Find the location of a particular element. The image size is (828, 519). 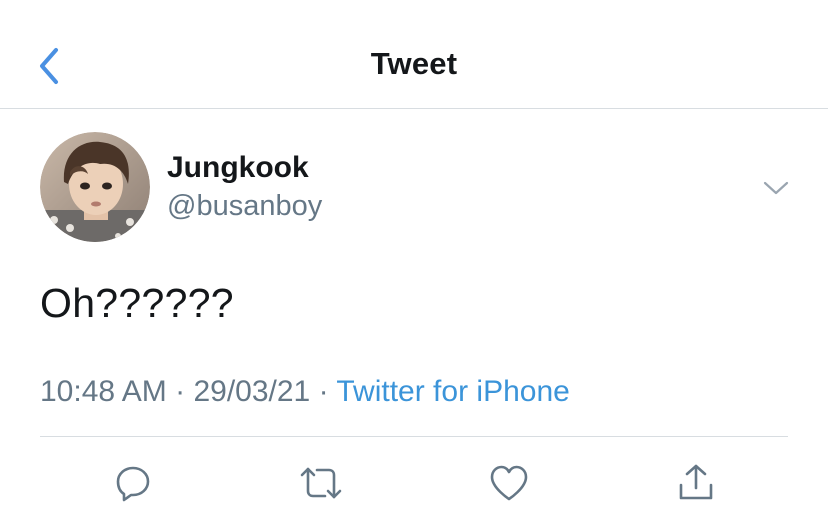

like-icon is located at coordinates (509, 483).